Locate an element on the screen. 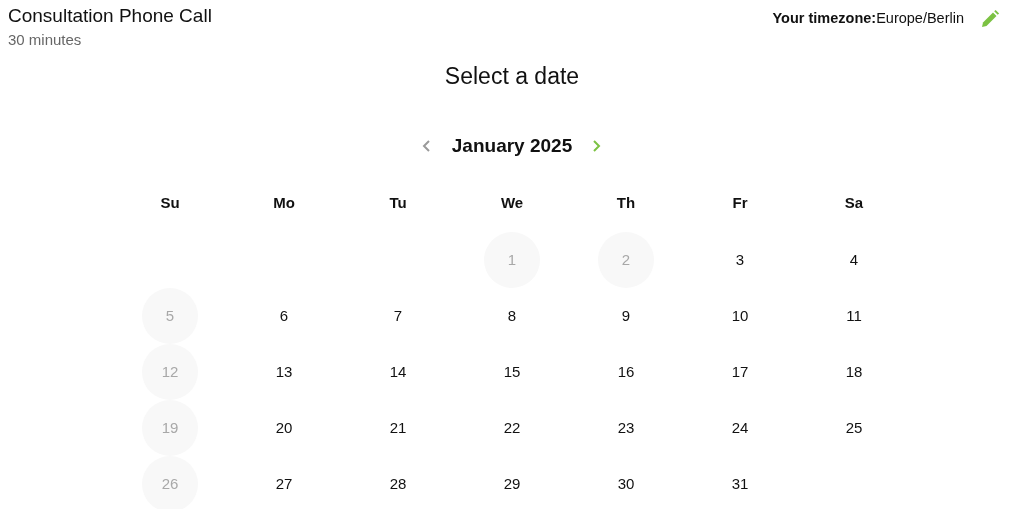  weekday-header: Mo is located at coordinates (284, 202).